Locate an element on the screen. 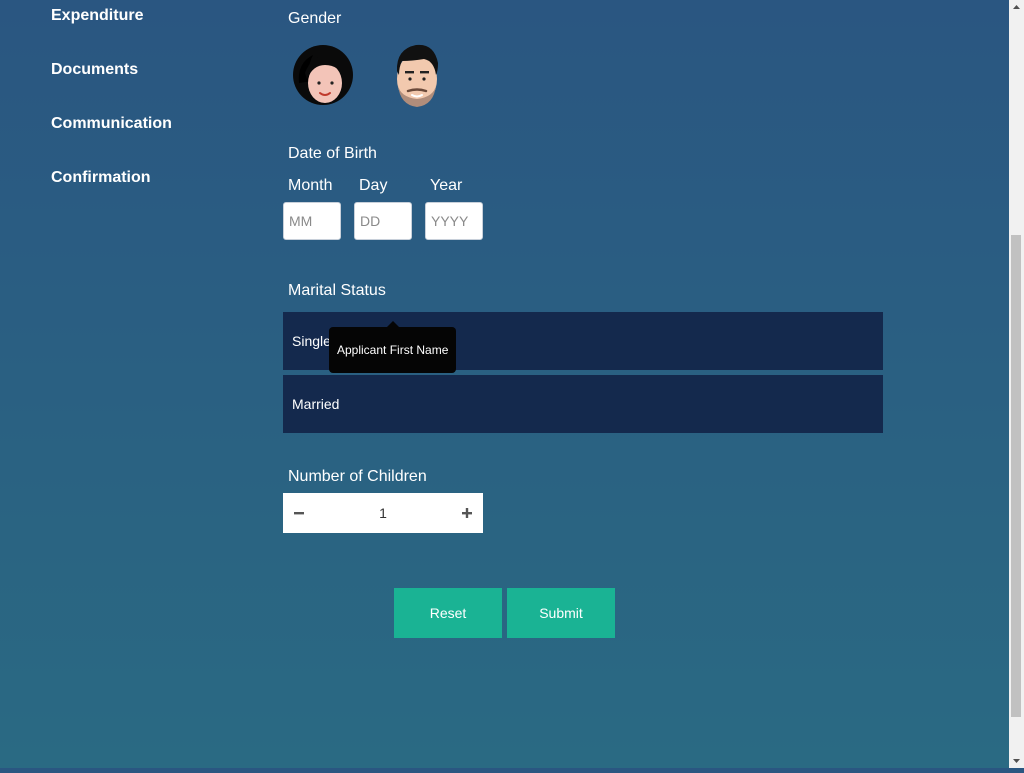 Image resolution: width=1024 pixels, height=773 pixels. children-count: 1 is located at coordinates (383, 513).